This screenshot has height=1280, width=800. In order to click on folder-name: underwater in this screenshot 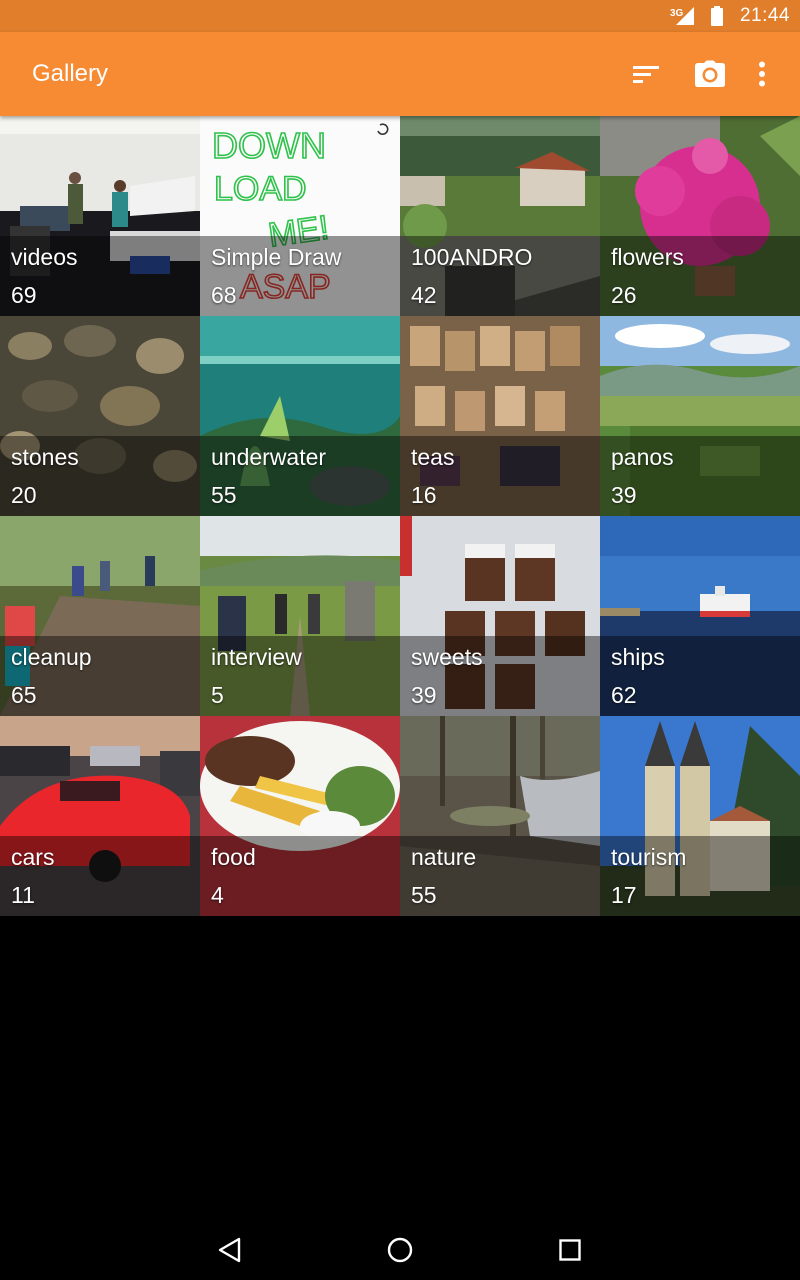, I will do `click(269, 457)`.